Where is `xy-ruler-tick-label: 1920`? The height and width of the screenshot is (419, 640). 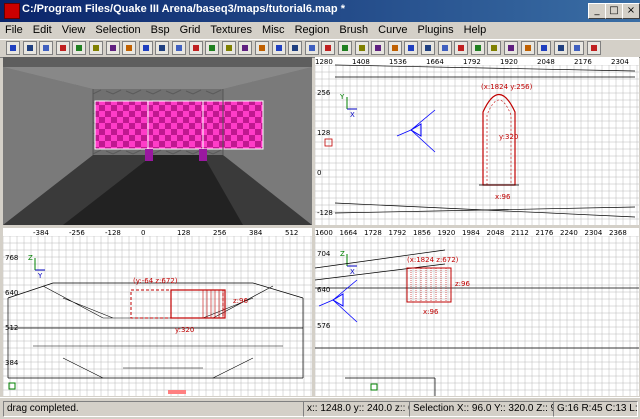 xy-ruler-tick-label: 1920 is located at coordinates (509, 62).